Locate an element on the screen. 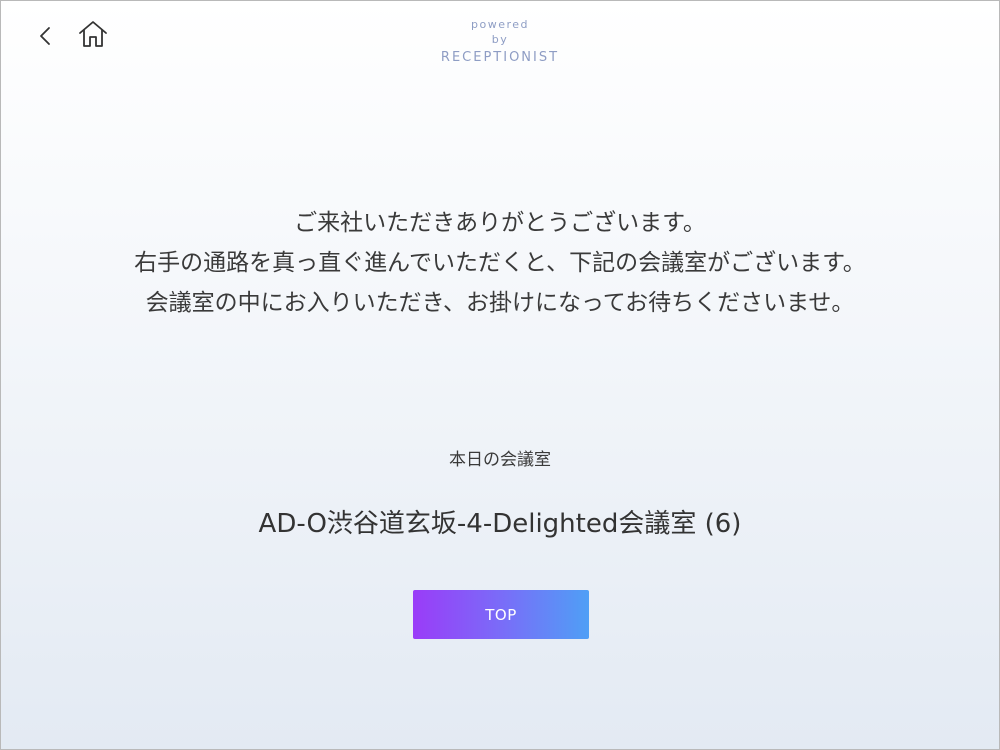 The width and height of the screenshot is (1000, 750). message-line: 会議室の中にお入りいただき、お掛けになってお待ちくださいませ。 is located at coordinates (500, 303).